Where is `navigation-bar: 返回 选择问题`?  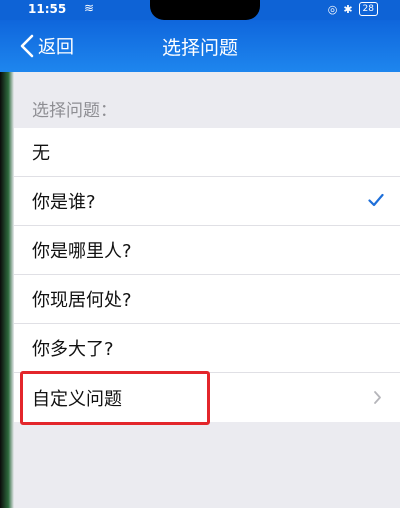
navigation-bar: 返回 选择问题 is located at coordinates (200, 46).